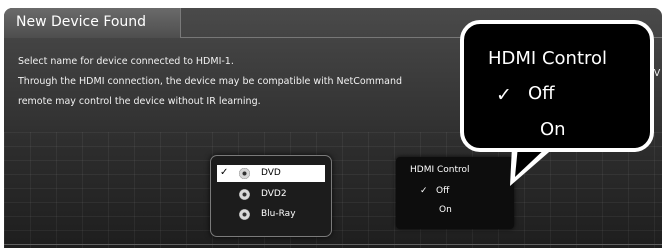 The image size is (668, 248). Describe the element at coordinates (274, 194) in the screenshot. I see `list-item-label: DVD2` at that location.